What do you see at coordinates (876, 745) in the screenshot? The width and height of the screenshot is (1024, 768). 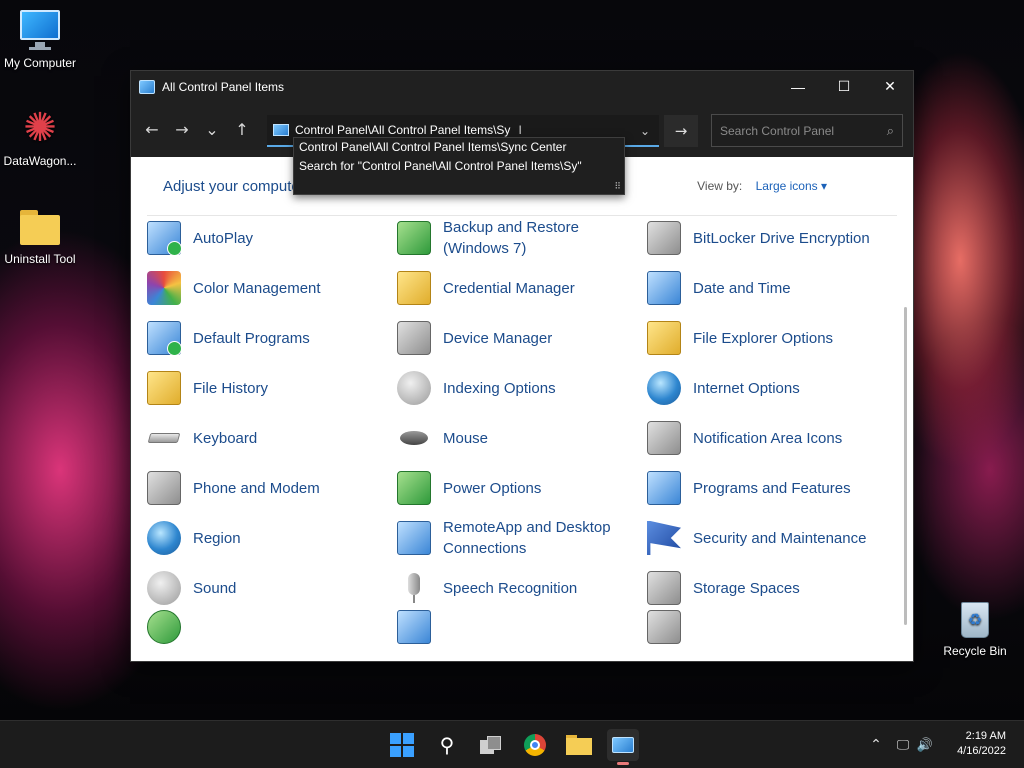 I see `chevron-up-icon: ⌃` at bounding box center [876, 745].